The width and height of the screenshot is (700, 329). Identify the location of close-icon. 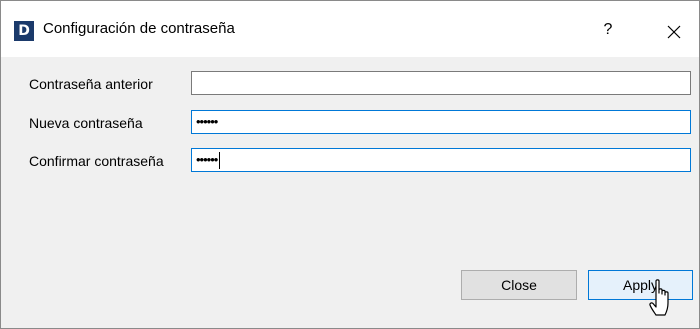
(674, 32).